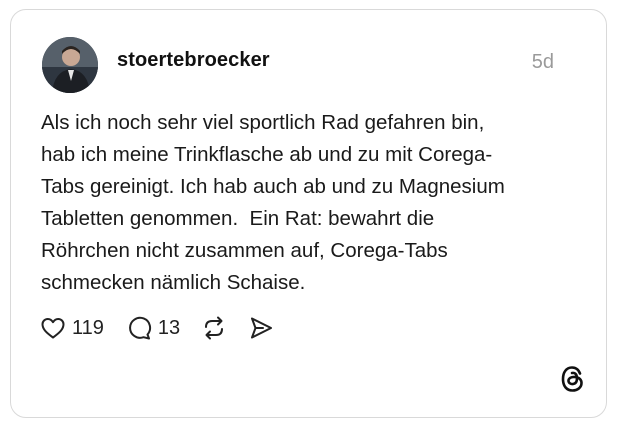 This screenshot has width=620, height=430. I want to click on reply-button: 13, so click(153, 328).